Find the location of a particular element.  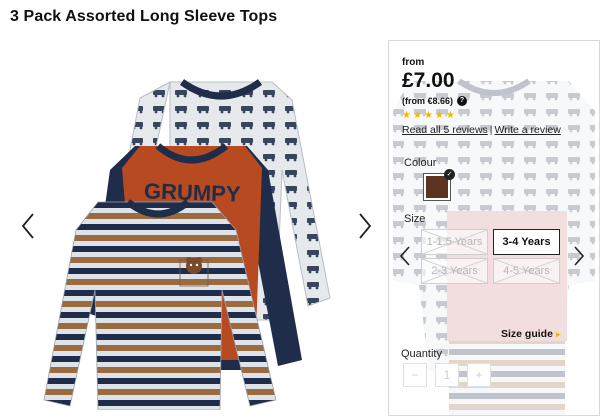

alt-price-row: (from €8.66) ? is located at coordinates (435, 101).